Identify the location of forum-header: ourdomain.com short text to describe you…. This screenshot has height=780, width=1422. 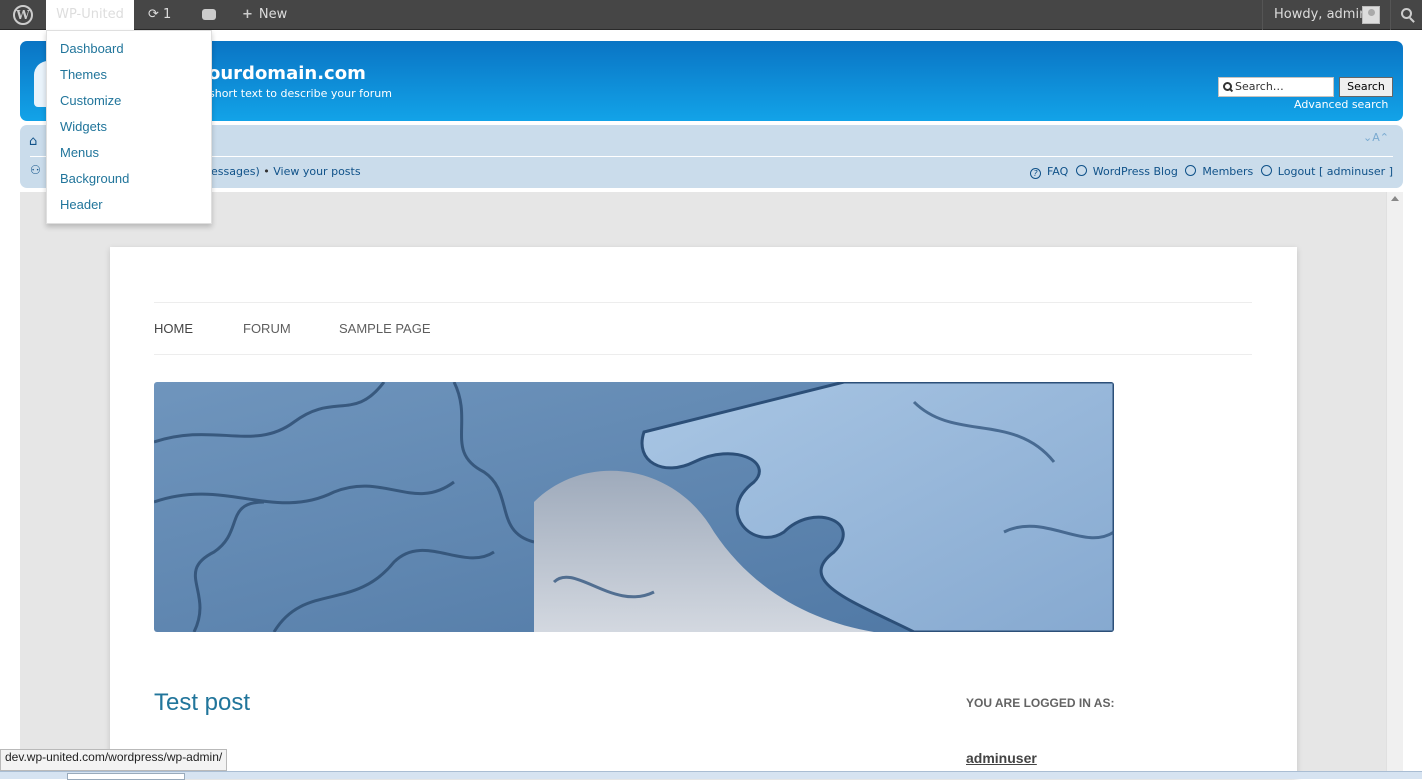
(711, 81).